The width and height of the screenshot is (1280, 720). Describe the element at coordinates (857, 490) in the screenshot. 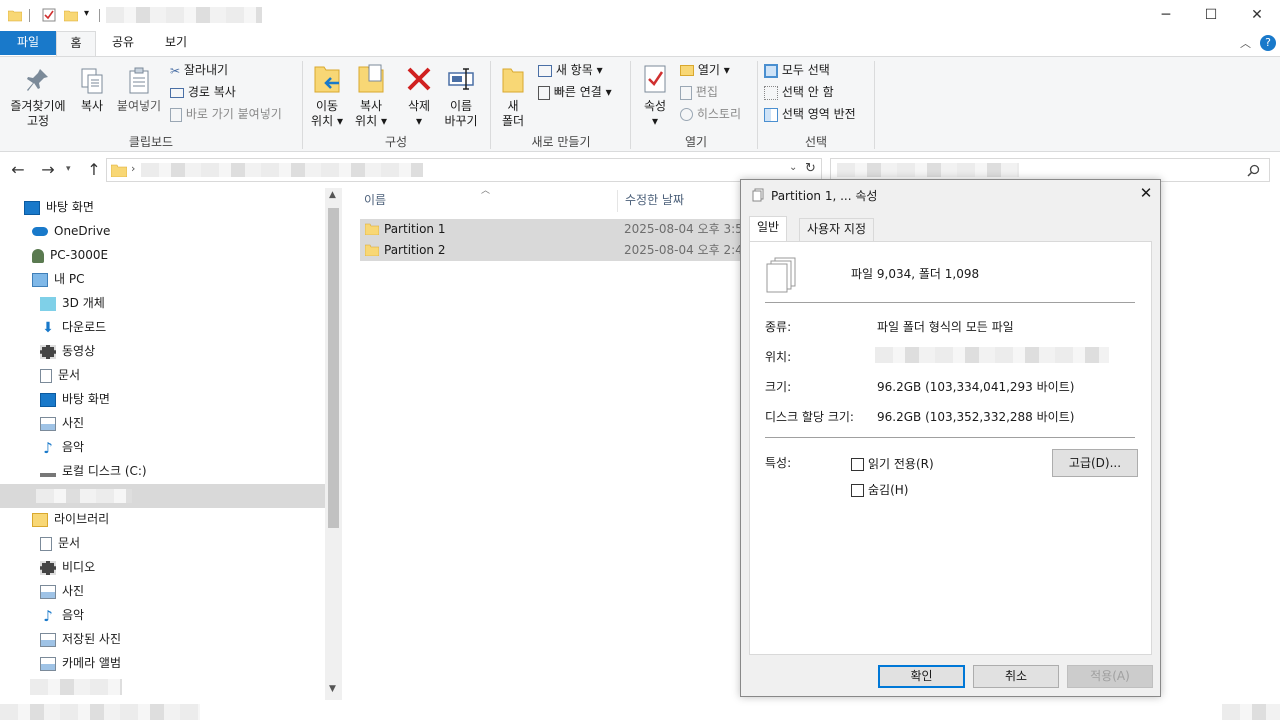

I see `checkbox-box` at that location.